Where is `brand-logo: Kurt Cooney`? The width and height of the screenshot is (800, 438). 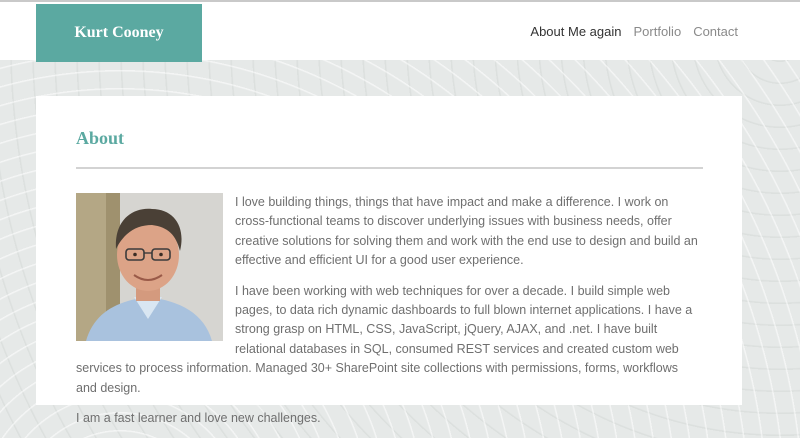
brand-logo: Kurt Cooney is located at coordinates (119, 33).